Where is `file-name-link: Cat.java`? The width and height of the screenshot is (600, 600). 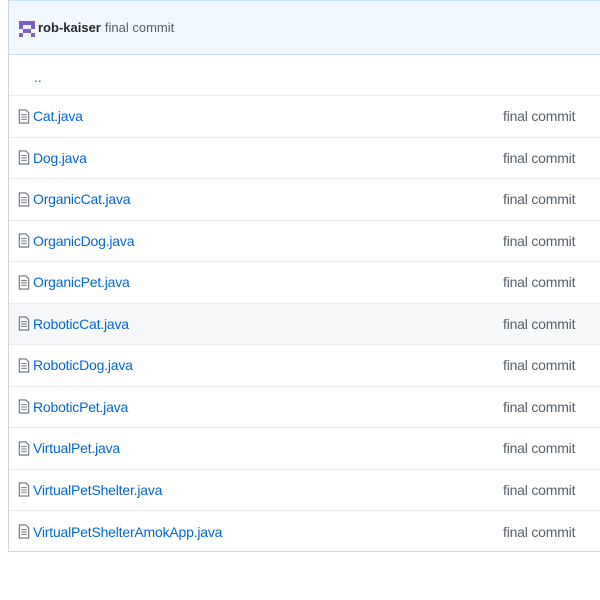
file-name-link: Cat.java is located at coordinates (58, 116).